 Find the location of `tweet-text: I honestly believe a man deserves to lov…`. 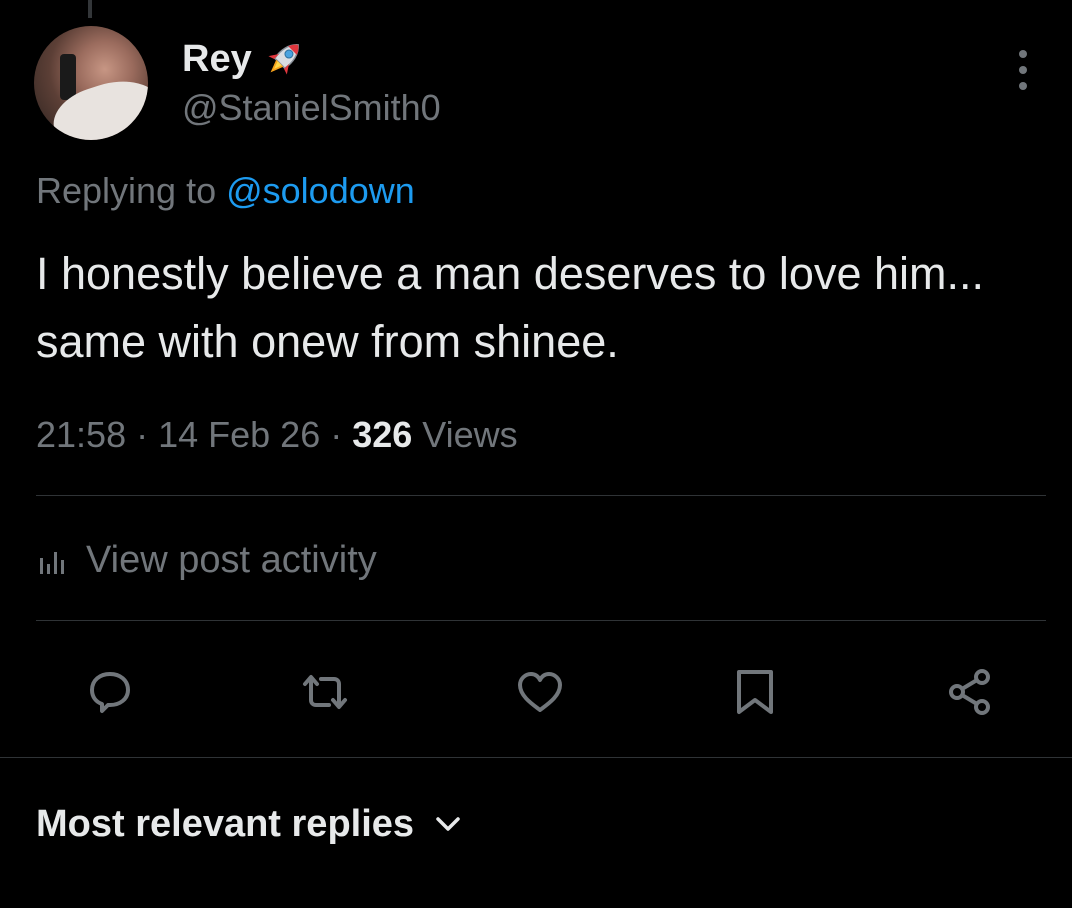

tweet-text: I honestly believe a man deserves to lov… is located at coordinates (510, 307).